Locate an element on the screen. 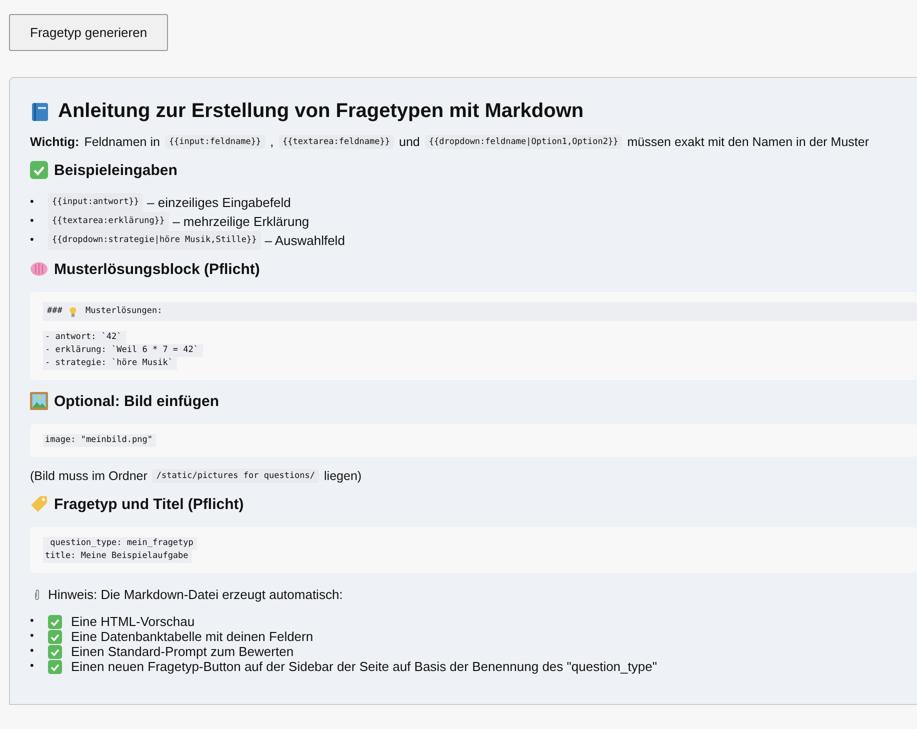 The image size is (917, 729). list-item-text: Einen Standard-Prompt zum Bewerten is located at coordinates (182, 651).